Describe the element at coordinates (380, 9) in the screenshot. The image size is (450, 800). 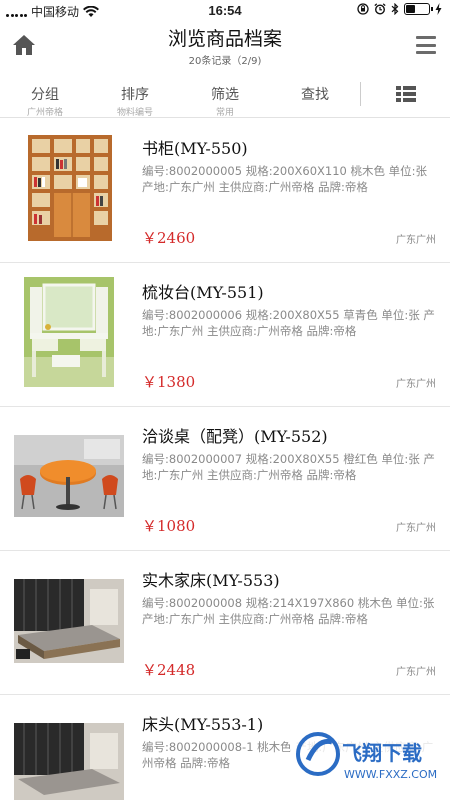
I see `alarm-icon` at that location.